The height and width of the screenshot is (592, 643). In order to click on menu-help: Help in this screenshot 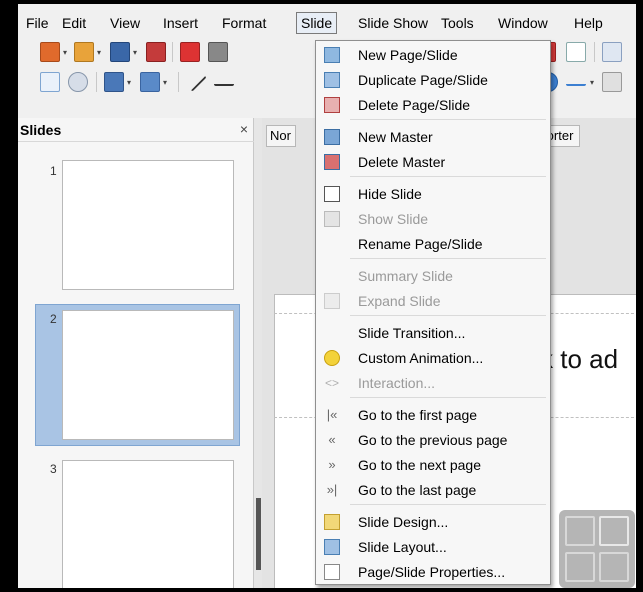, I will do `click(588, 23)`.